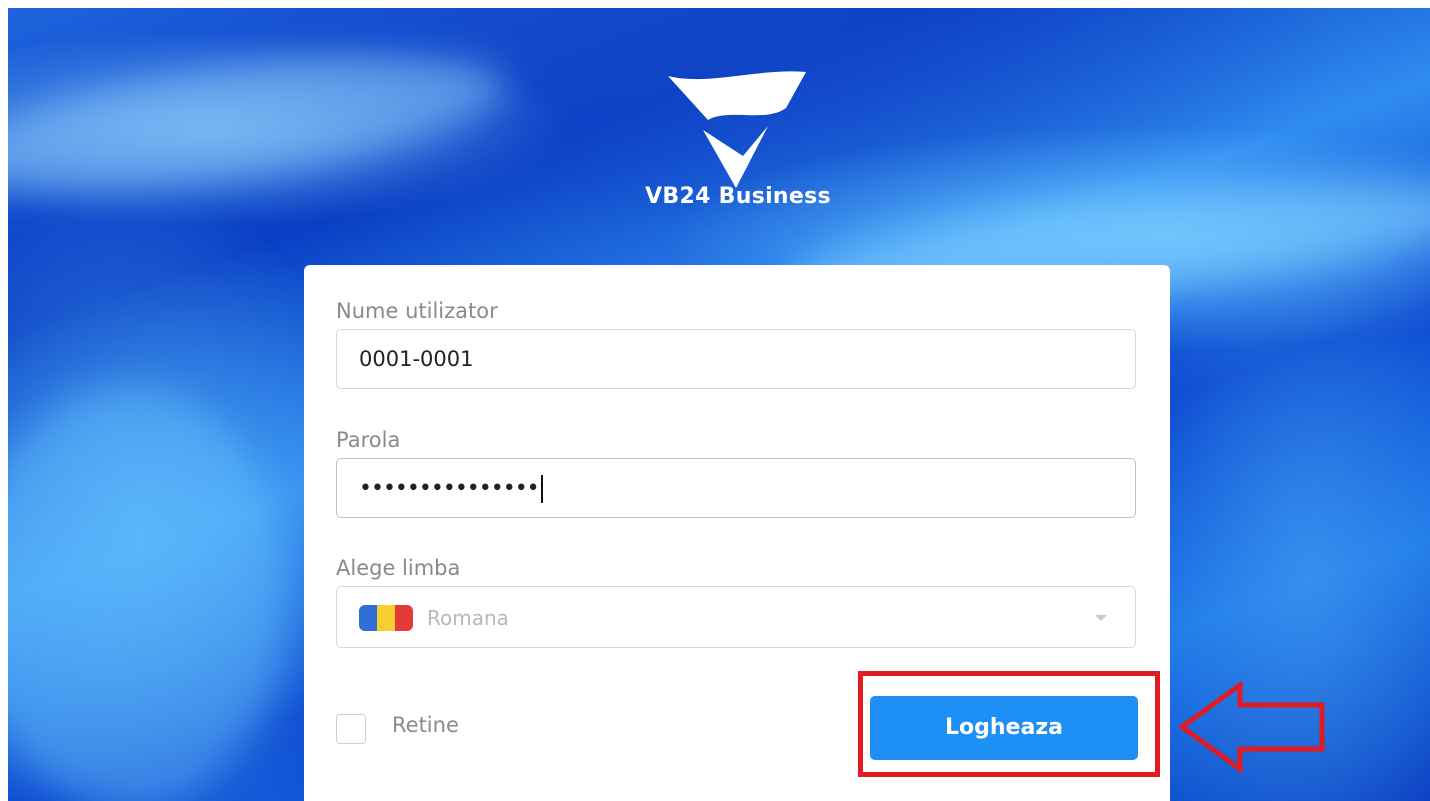 This screenshot has height=801, width=1430. I want to click on text-caret, so click(541, 489).